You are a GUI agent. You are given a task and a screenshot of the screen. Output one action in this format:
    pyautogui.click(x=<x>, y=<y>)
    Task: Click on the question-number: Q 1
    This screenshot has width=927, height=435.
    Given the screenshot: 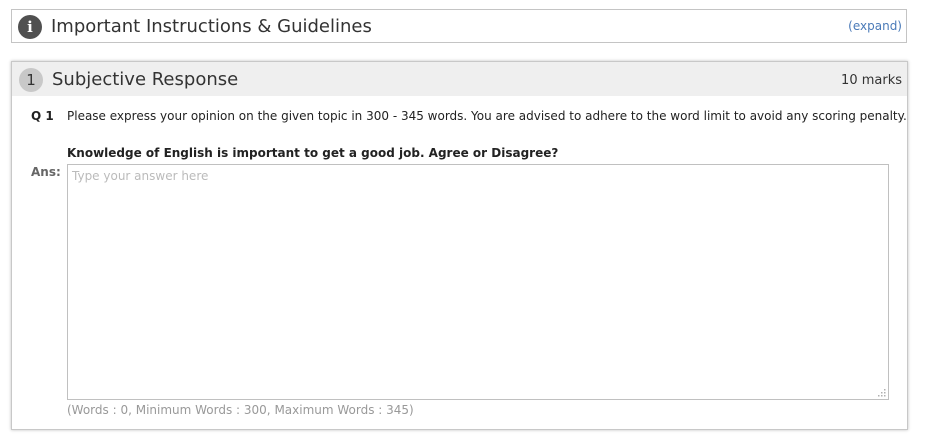 What is the action you would take?
    pyautogui.click(x=42, y=116)
    